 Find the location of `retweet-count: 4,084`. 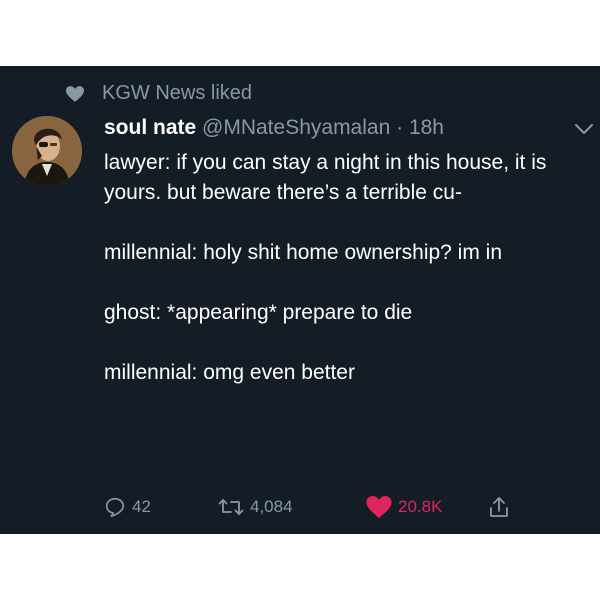

retweet-count: 4,084 is located at coordinates (271, 506).